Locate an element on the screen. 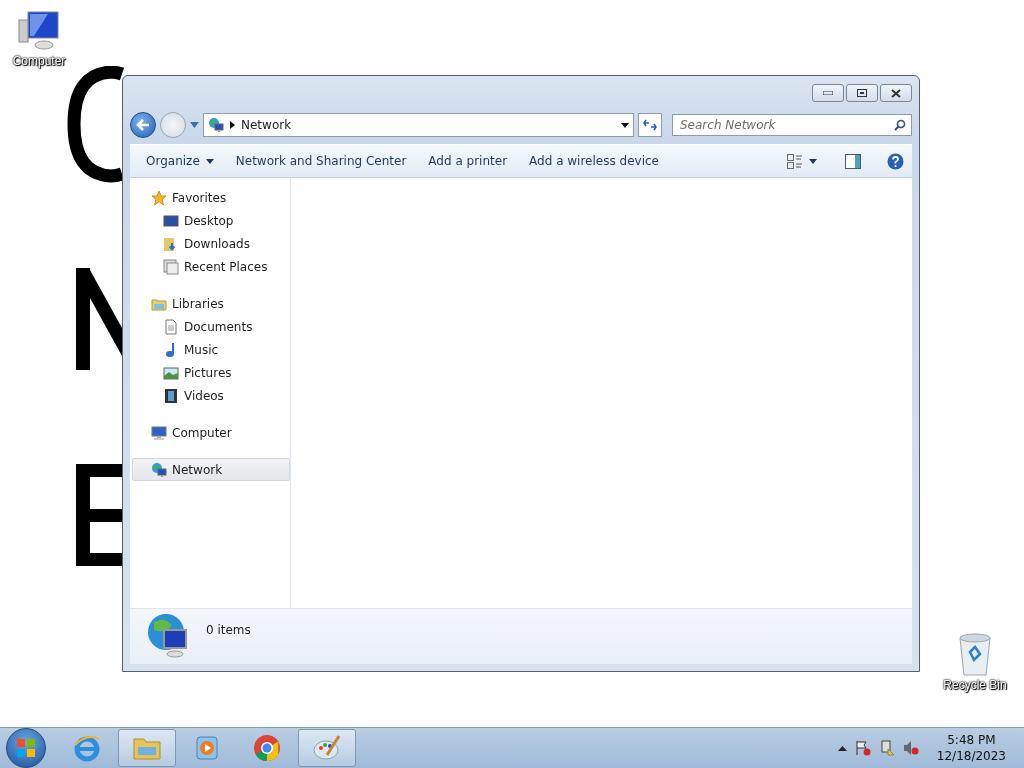 This screenshot has height=768, width=1024. show-hidden-icons-icon is located at coordinates (842, 748).